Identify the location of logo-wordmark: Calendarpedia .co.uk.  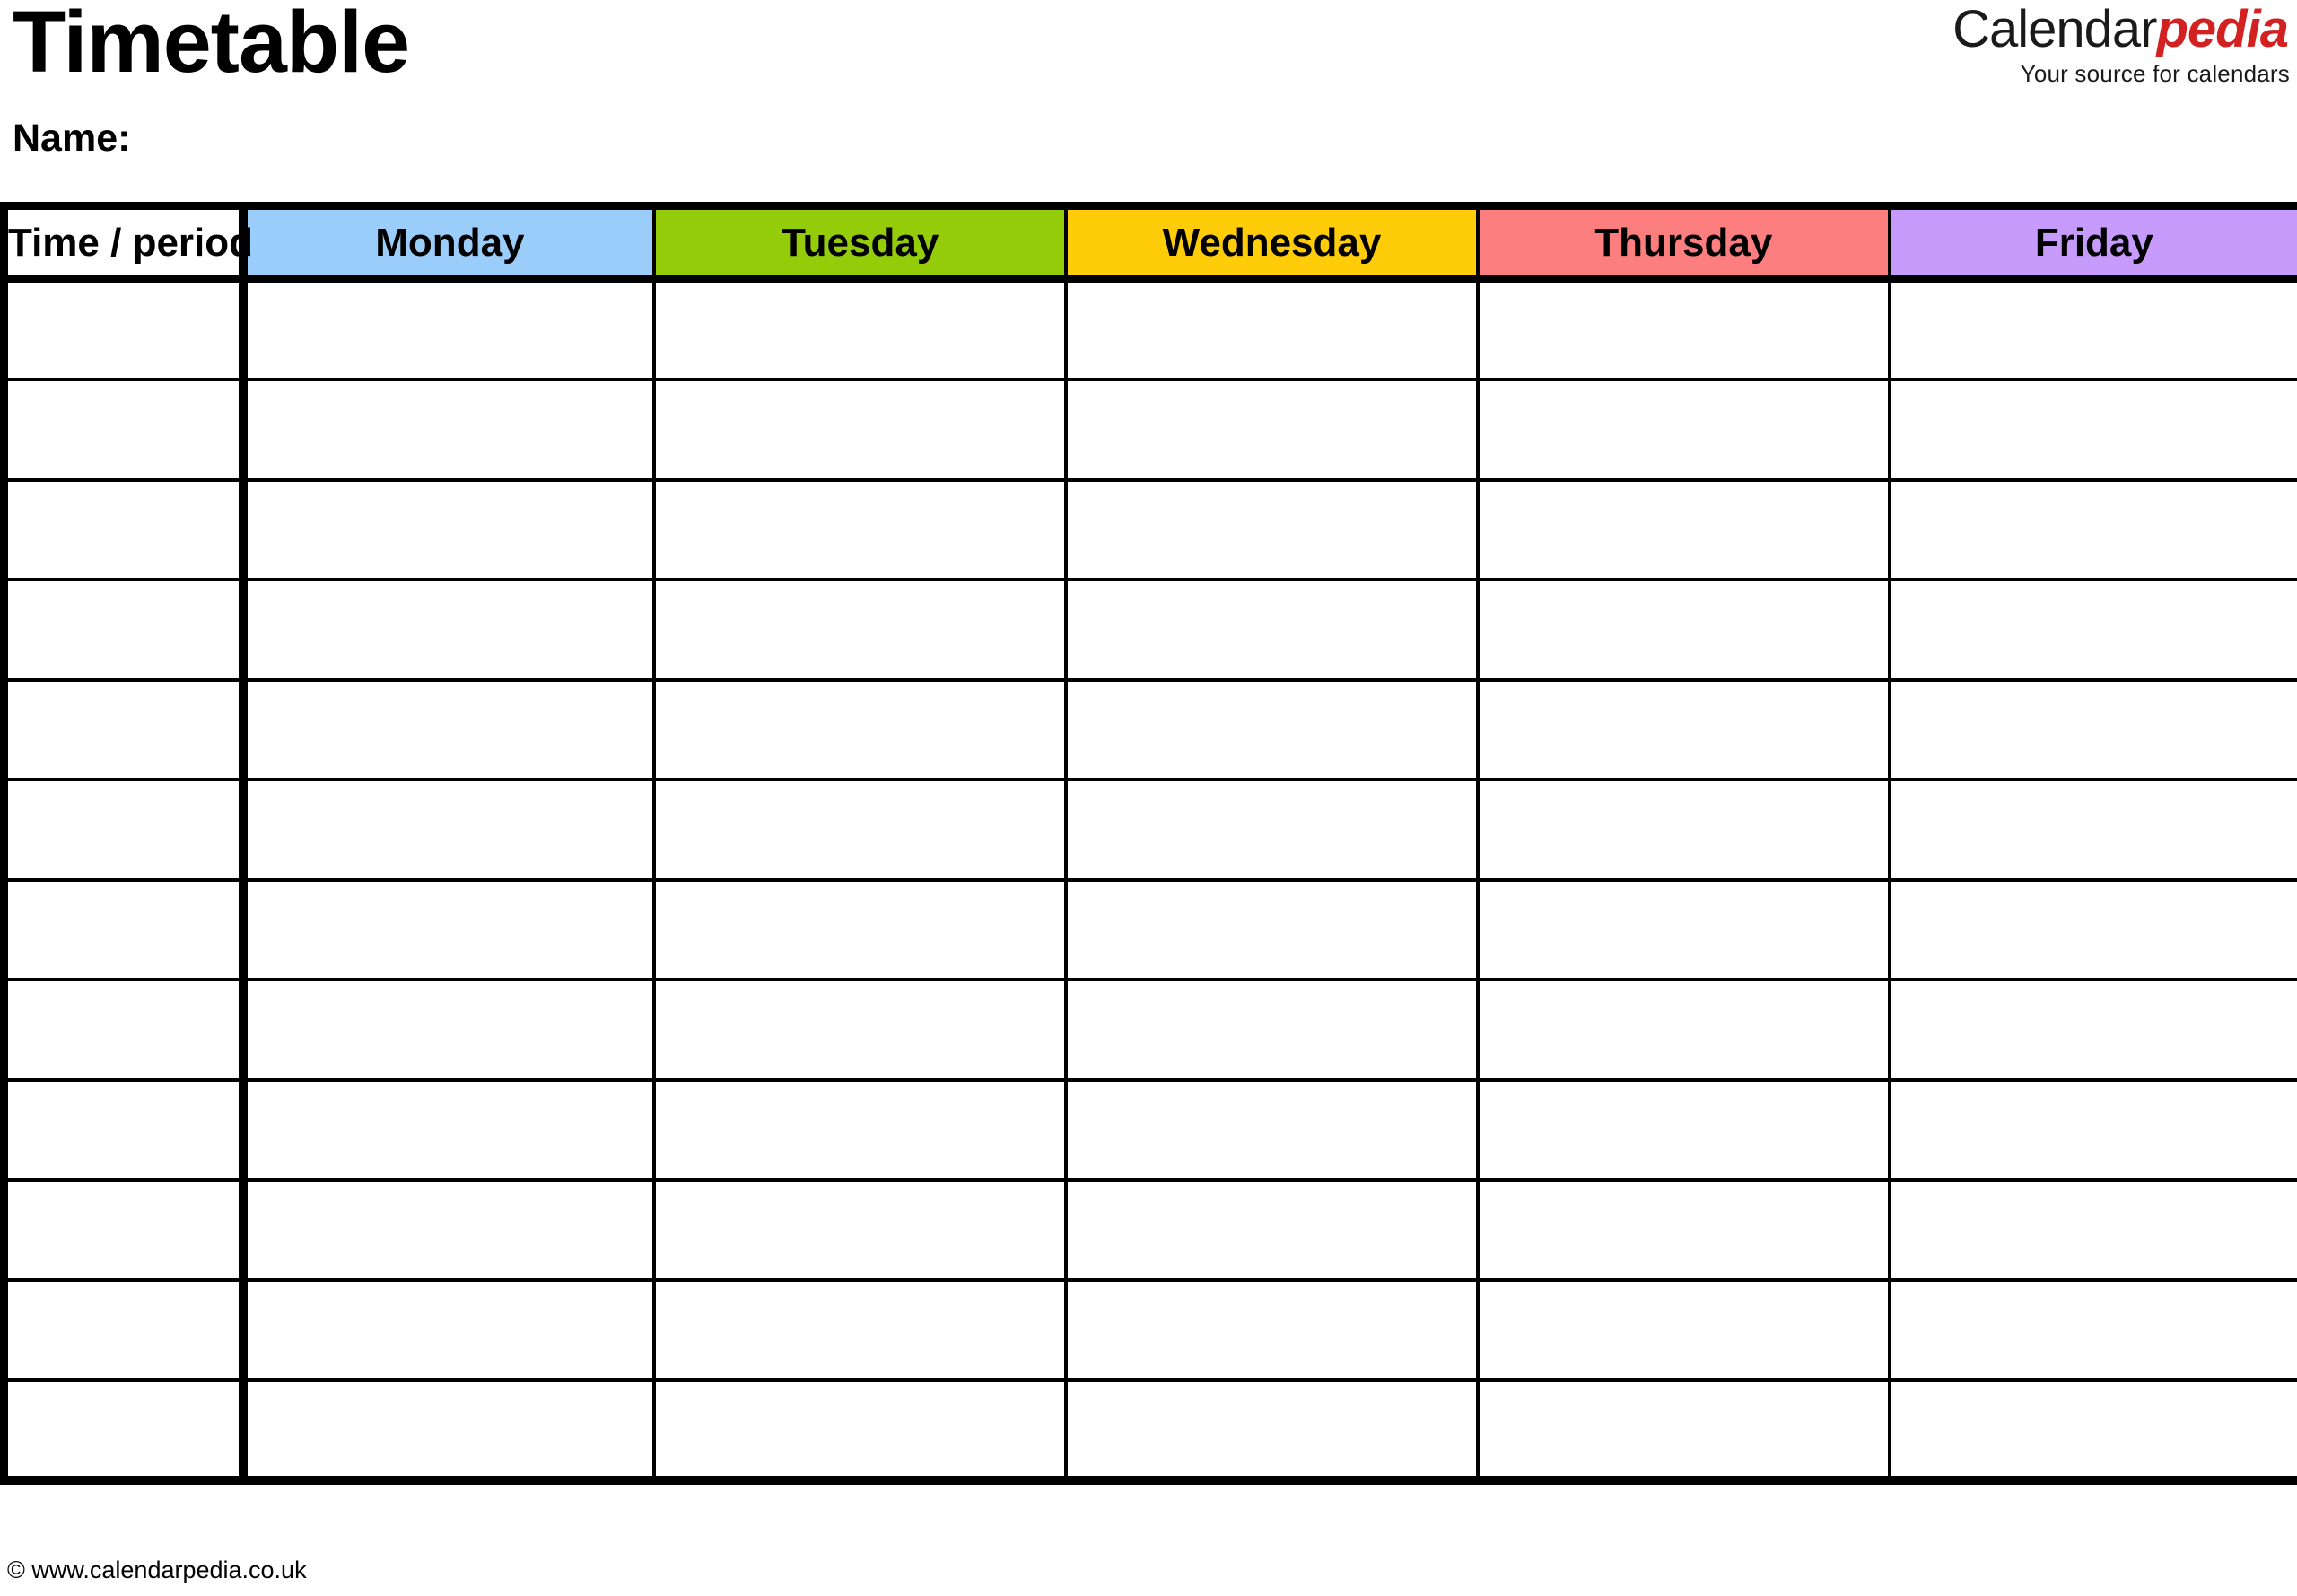
(2121, 28).